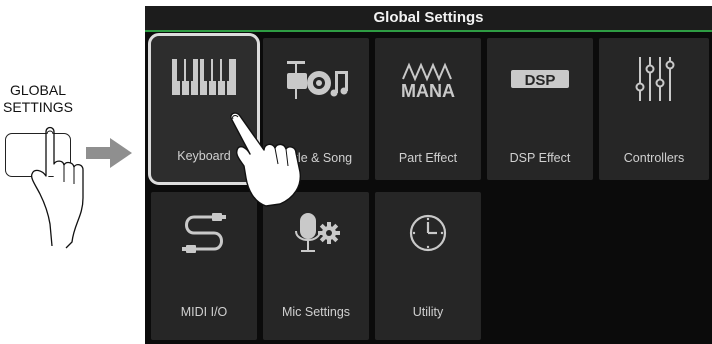 The width and height of the screenshot is (712, 344). Describe the element at coordinates (428, 312) in the screenshot. I see `tile-label: Utility` at that location.